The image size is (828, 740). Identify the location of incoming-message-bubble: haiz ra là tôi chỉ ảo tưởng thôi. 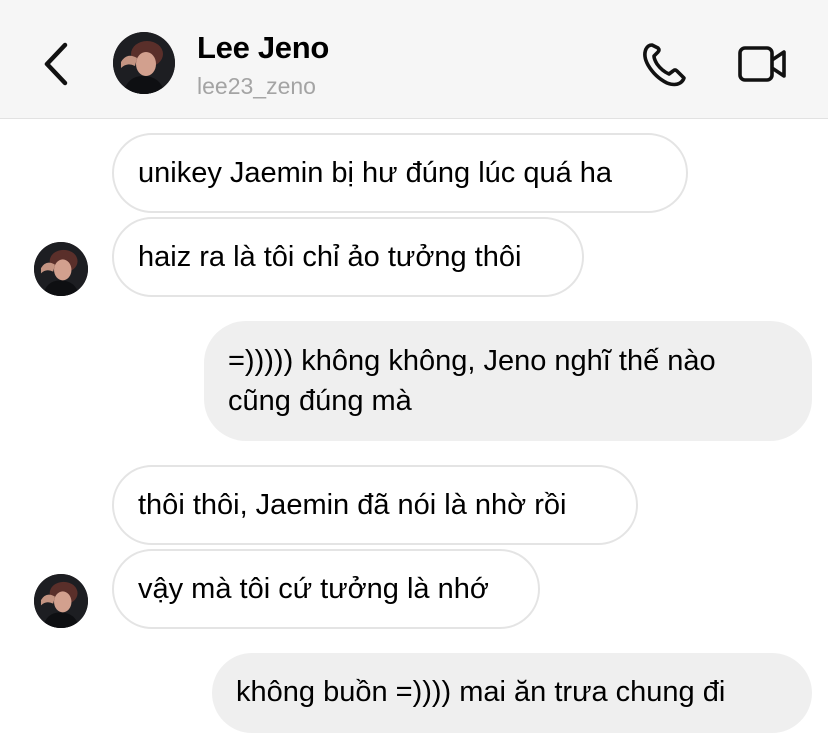
(348, 257).